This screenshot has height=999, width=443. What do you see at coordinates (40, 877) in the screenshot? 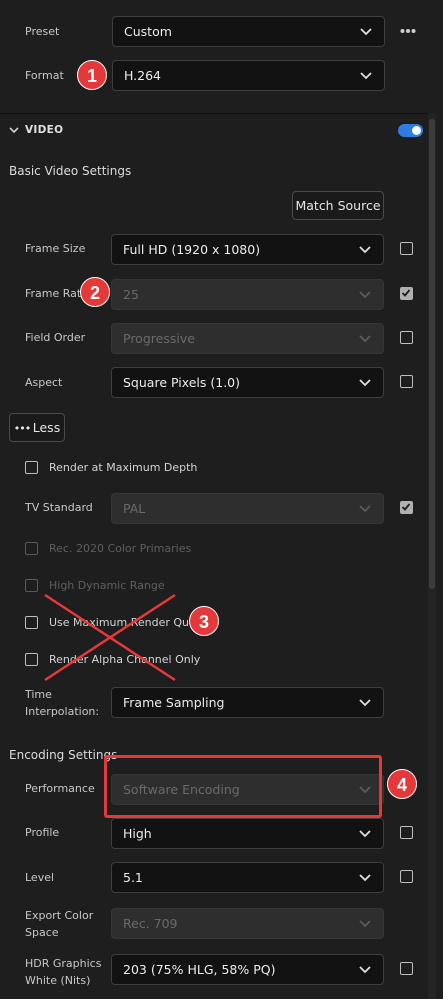
I see `level-label: Level` at bounding box center [40, 877].